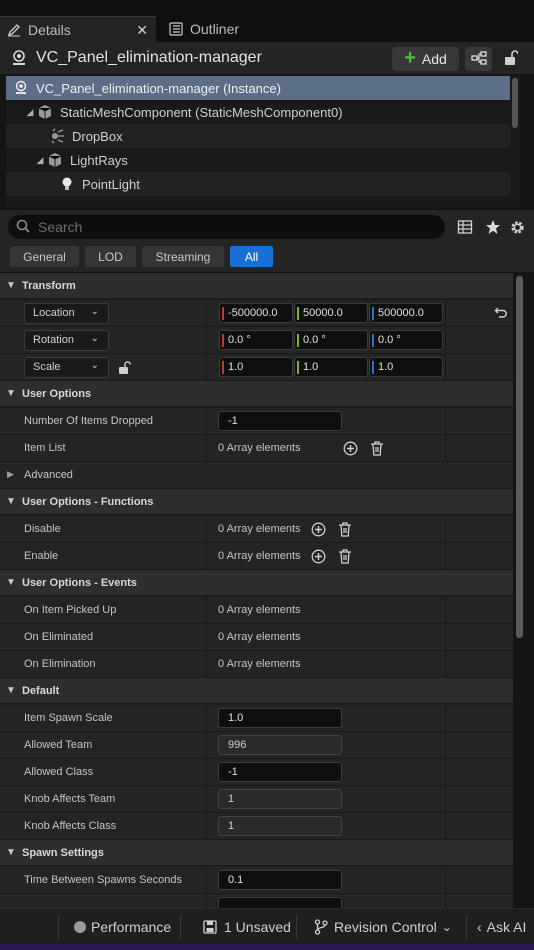 The width and height of the screenshot is (534, 950). Describe the element at coordinates (256, 502) in the screenshot. I see `category-user-options-functions: ▼ User Options - Functions` at that location.